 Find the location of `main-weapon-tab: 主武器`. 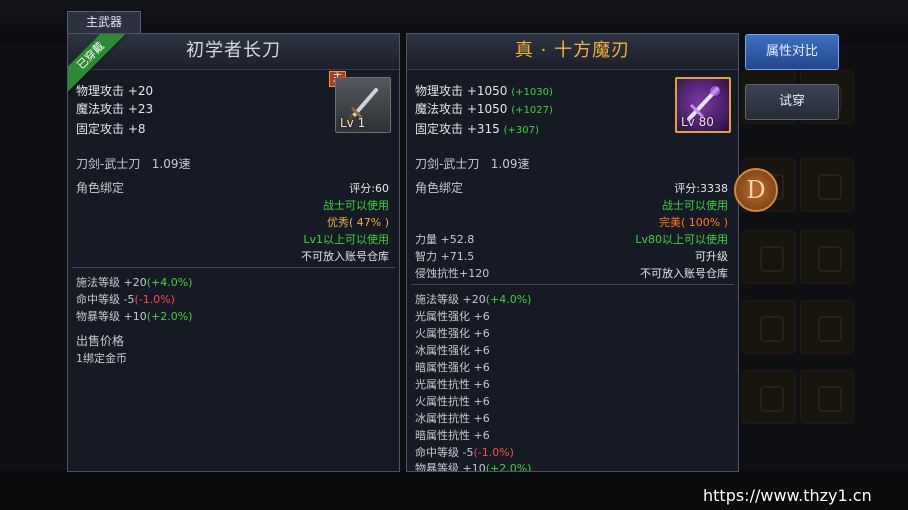

main-weapon-tab: 主武器 is located at coordinates (104, 22).